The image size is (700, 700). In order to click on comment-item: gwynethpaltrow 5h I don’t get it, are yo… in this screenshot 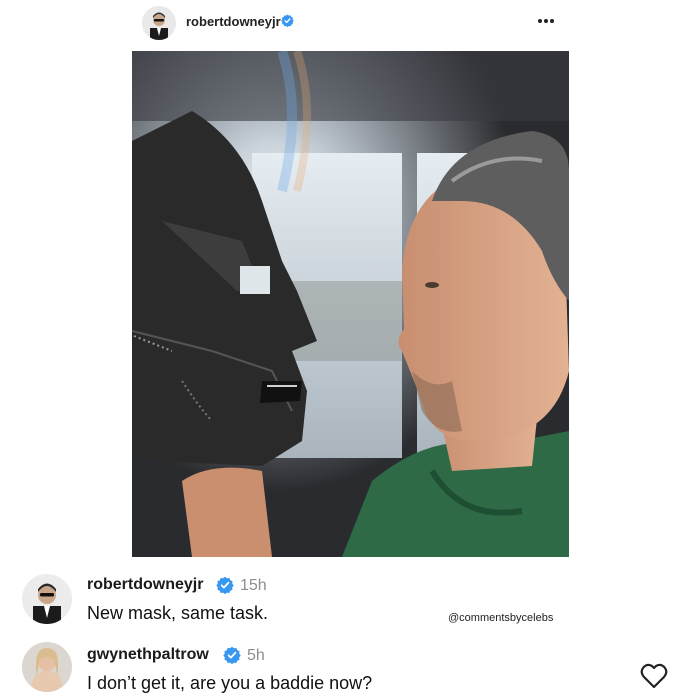, I will do `click(350, 670)`.